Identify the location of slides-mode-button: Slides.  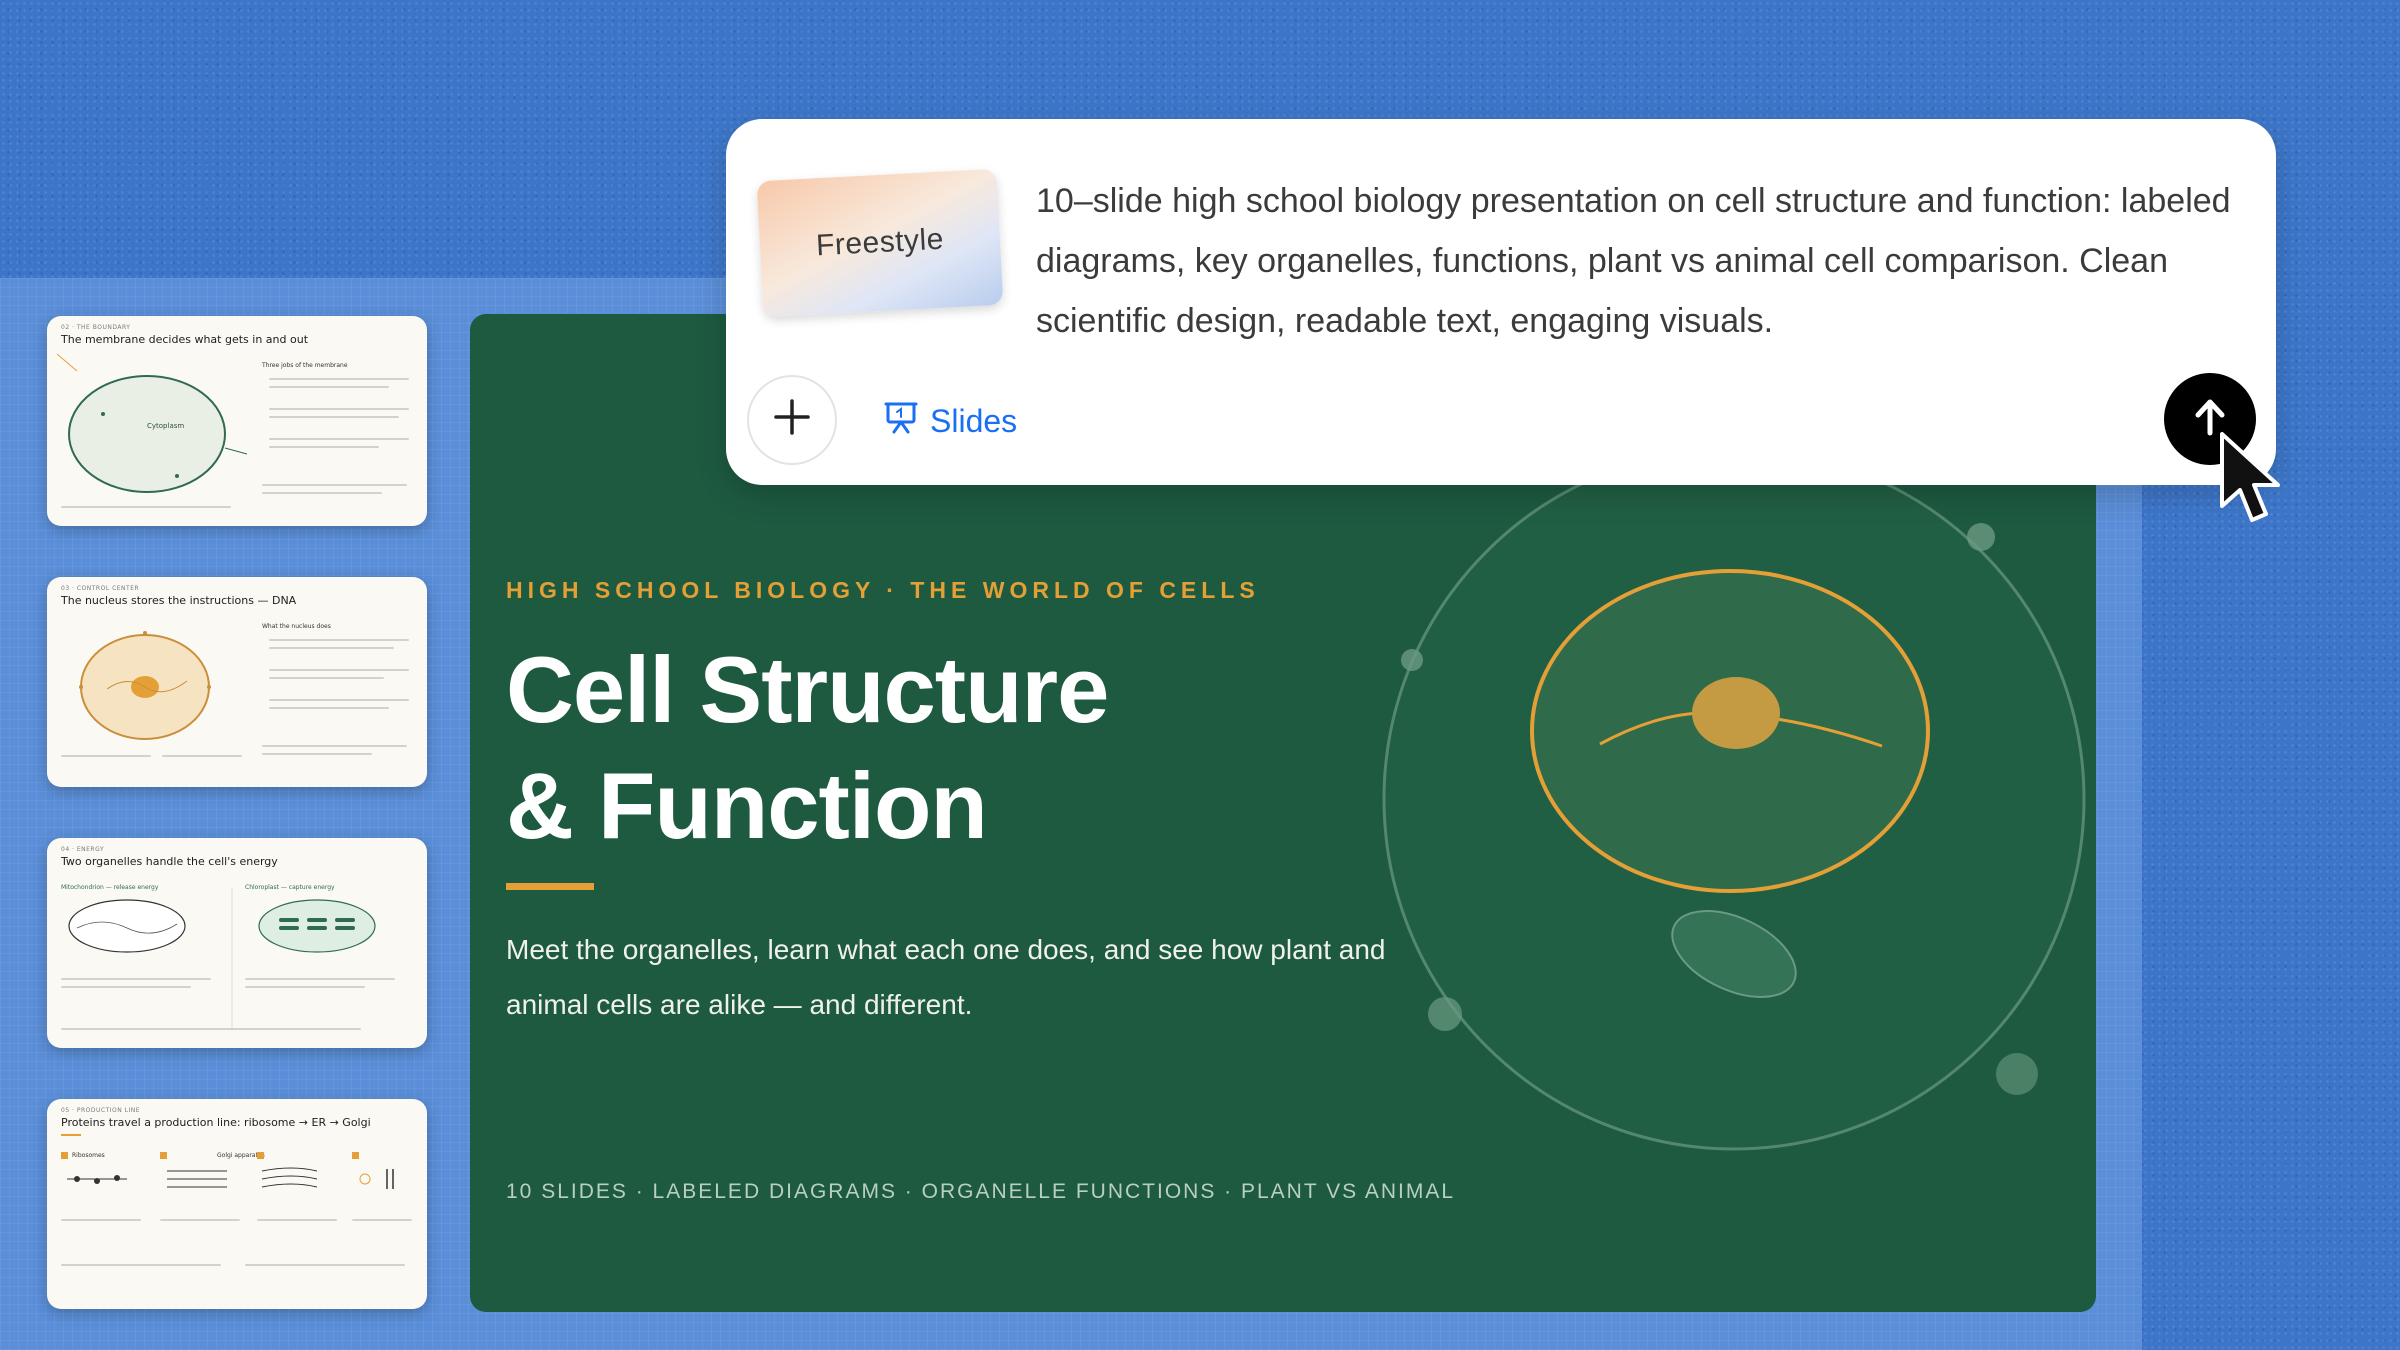
(950, 421).